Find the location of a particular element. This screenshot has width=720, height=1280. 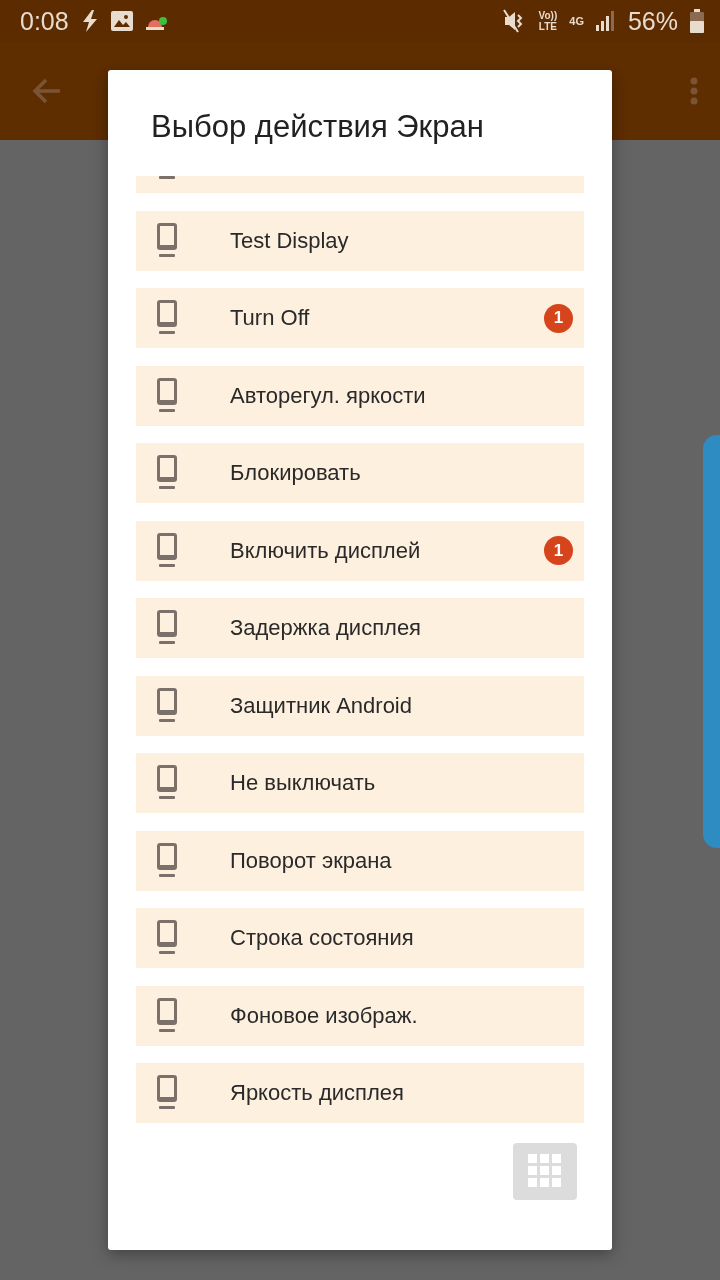

list-item: Фоновое изображ. is located at coordinates (360, 1015).